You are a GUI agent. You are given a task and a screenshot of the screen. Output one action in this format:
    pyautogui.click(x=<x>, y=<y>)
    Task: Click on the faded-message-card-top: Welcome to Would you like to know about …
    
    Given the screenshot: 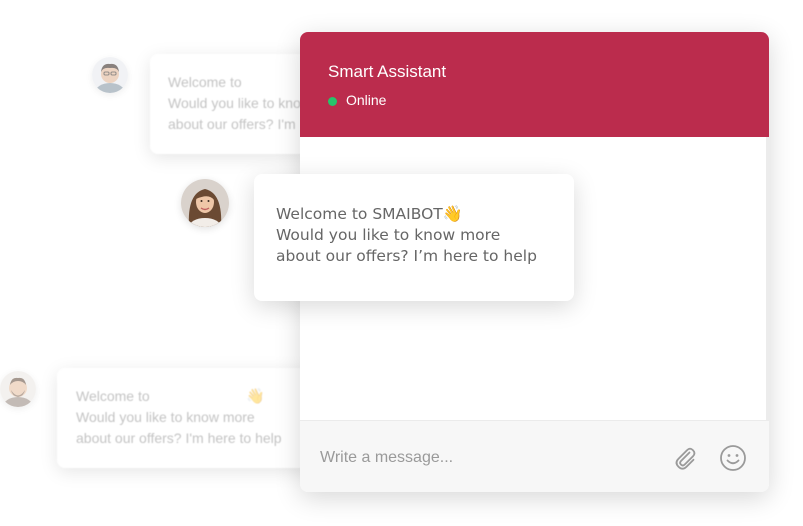 What is the action you would take?
    pyautogui.click(x=235, y=104)
    